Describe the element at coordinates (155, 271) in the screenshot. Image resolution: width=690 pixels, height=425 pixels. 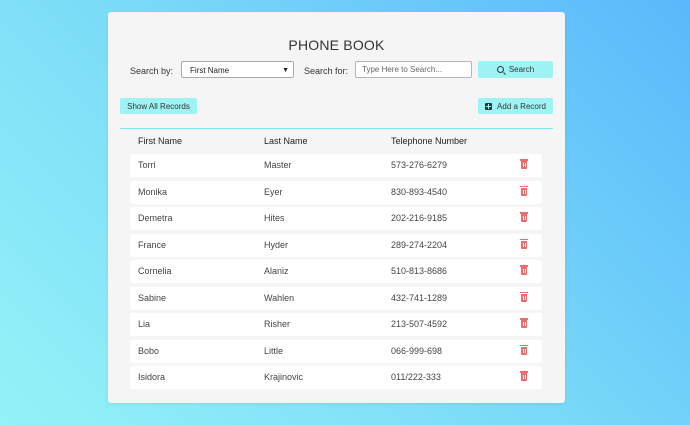
I see `first-name-cell: Cornelia` at that location.